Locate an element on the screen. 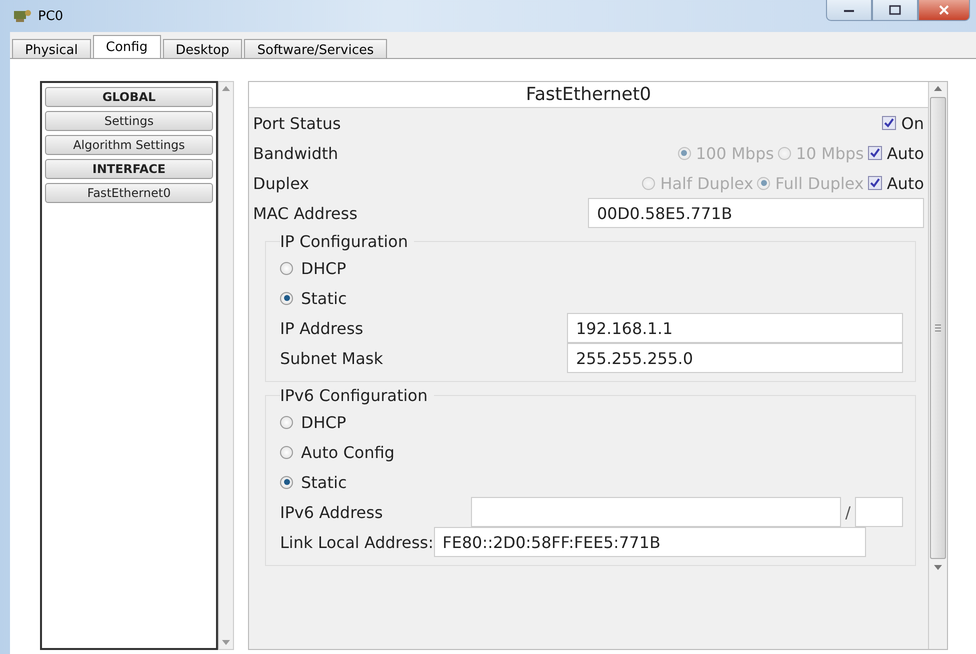 The height and width of the screenshot is (654, 976). field-label: Bandwidth is located at coordinates (295, 153).